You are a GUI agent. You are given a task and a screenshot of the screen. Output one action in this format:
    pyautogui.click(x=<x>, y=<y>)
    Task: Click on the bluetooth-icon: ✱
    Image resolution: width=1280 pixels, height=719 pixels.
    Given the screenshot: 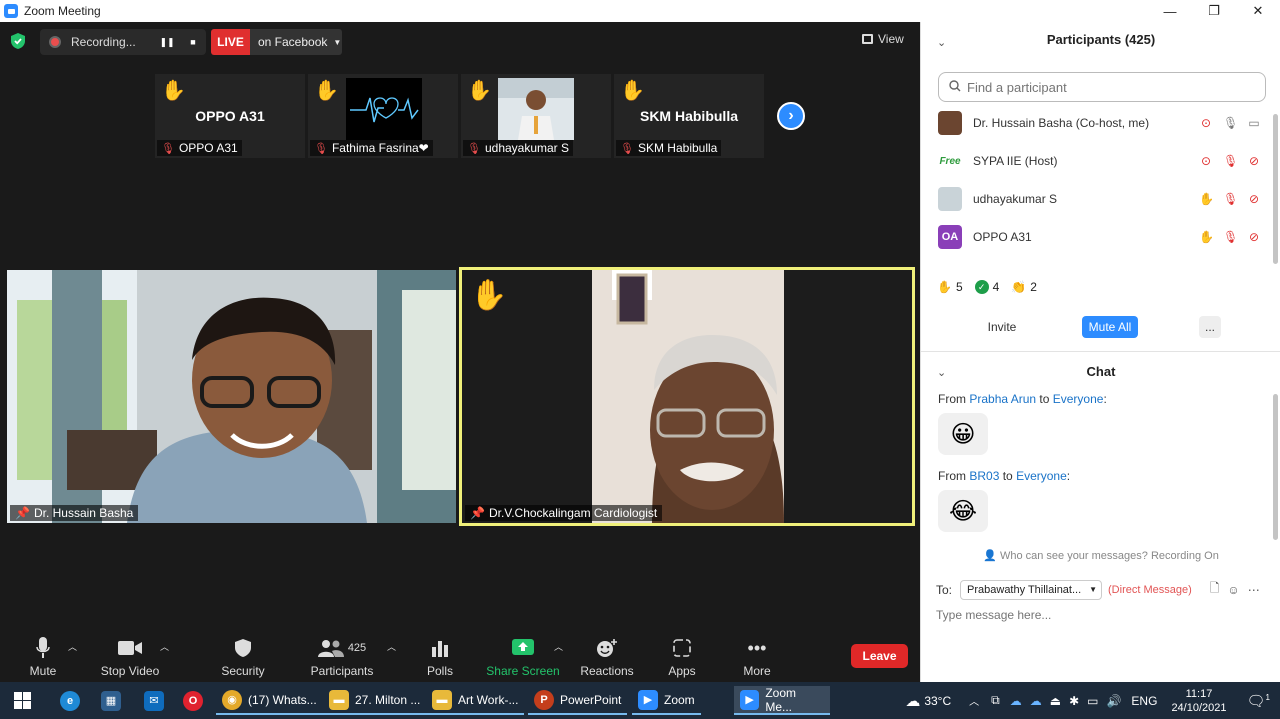 What is the action you would take?
    pyautogui.click(x=1074, y=701)
    